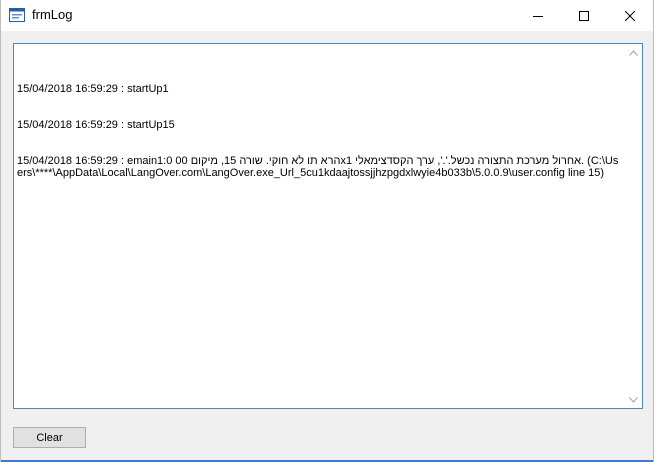 Image resolution: width=654 pixels, height=462 pixels. I want to click on maximize-button, so click(584, 15).